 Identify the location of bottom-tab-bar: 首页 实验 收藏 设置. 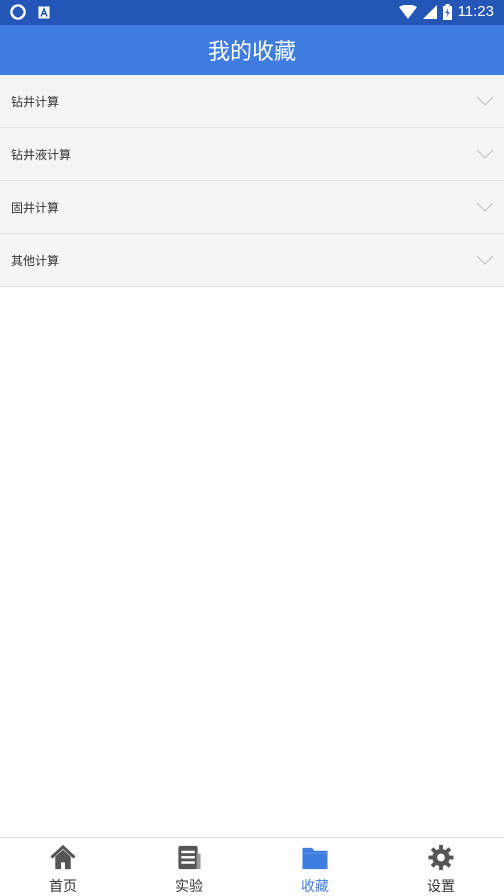
(252, 866).